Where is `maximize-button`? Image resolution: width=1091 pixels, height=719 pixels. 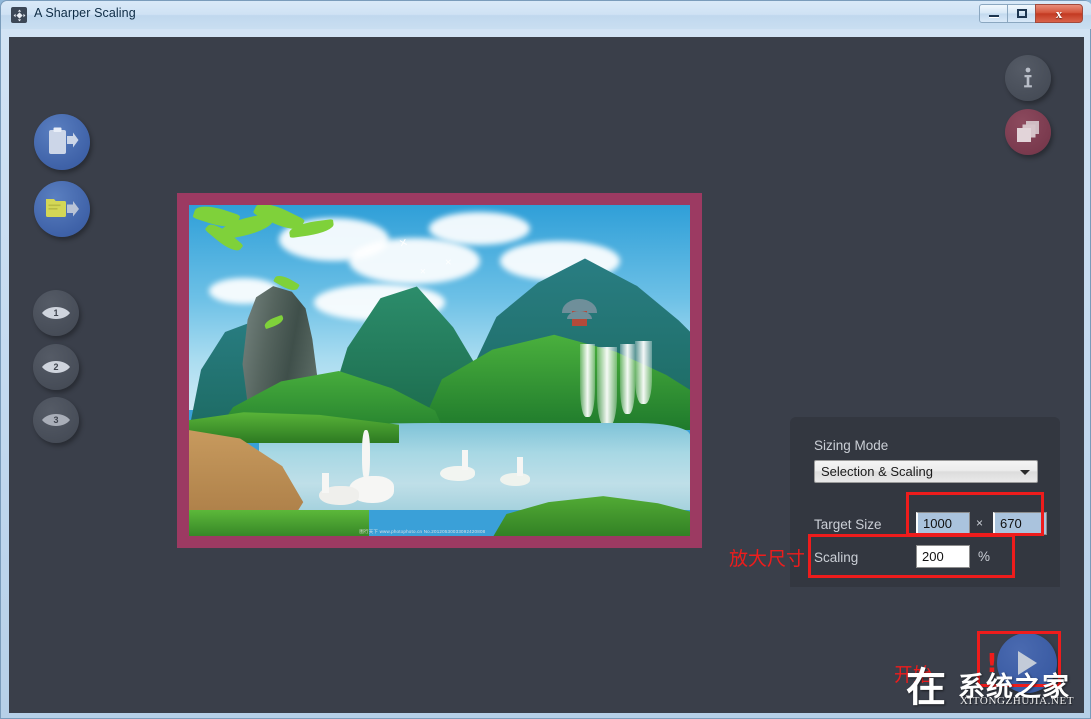 maximize-button is located at coordinates (1021, 13).